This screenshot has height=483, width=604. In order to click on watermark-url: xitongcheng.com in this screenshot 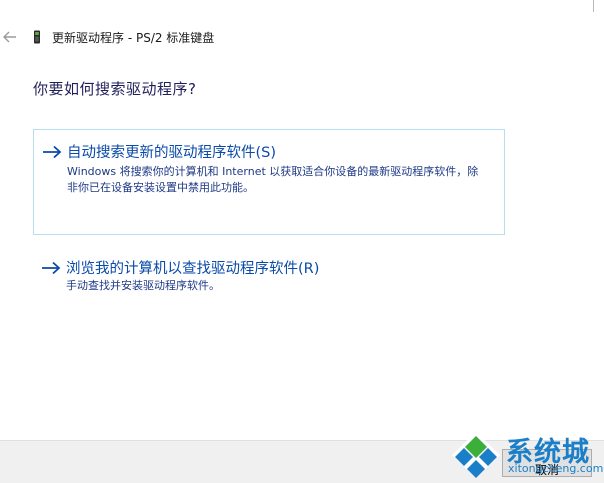, I will do `click(556, 468)`.